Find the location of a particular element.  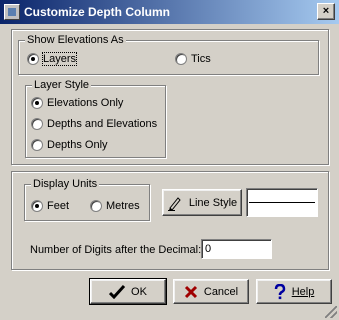

radio-depths-only-label: Depths Only is located at coordinates (77, 145).